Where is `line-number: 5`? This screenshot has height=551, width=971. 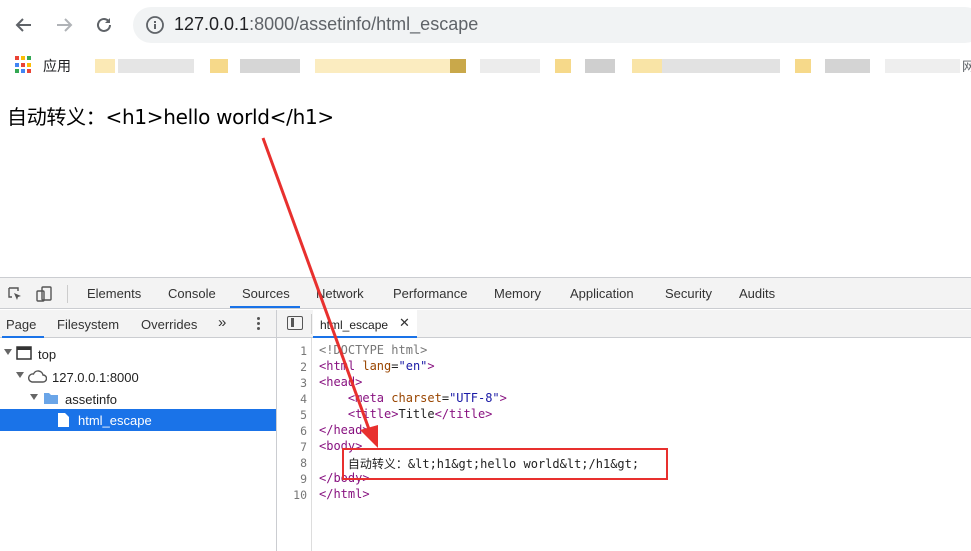 line-number: 5 is located at coordinates (303, 415).